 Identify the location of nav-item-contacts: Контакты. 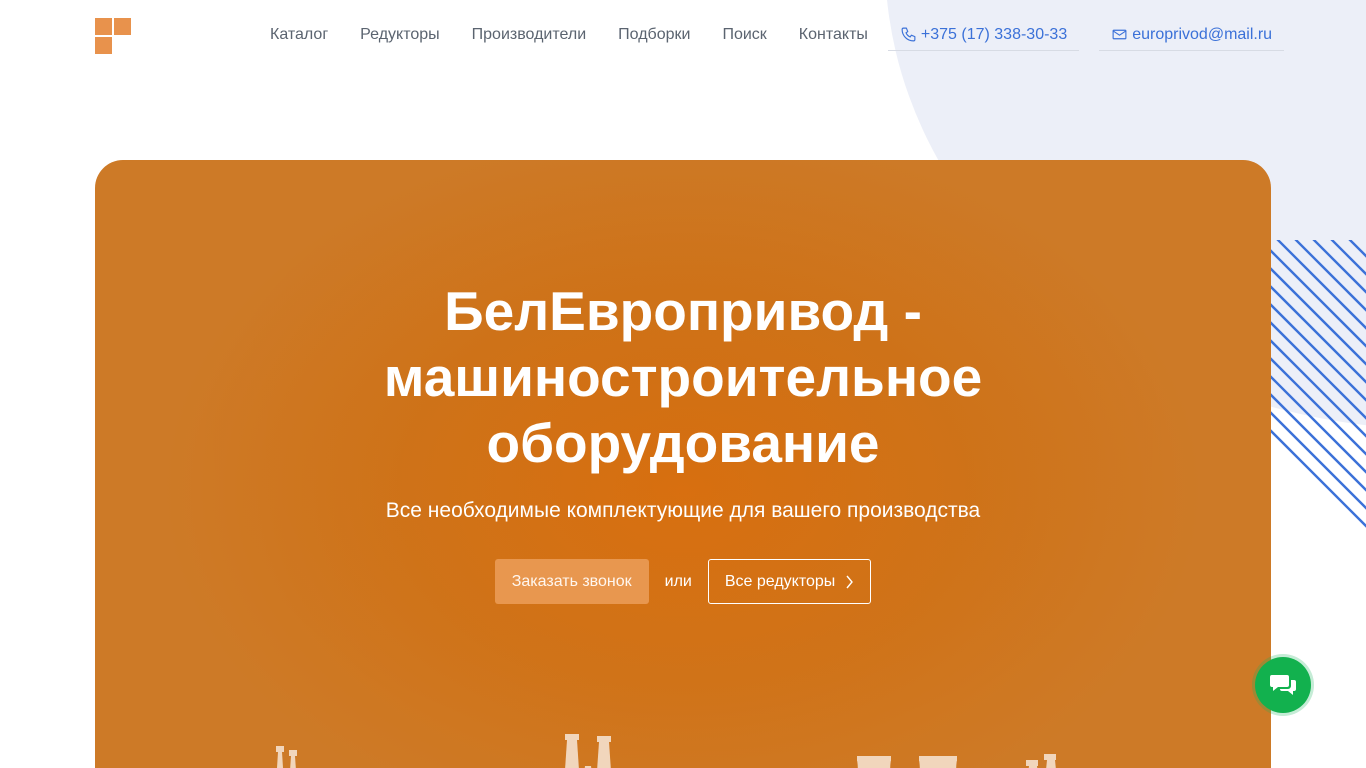
(833, 35).